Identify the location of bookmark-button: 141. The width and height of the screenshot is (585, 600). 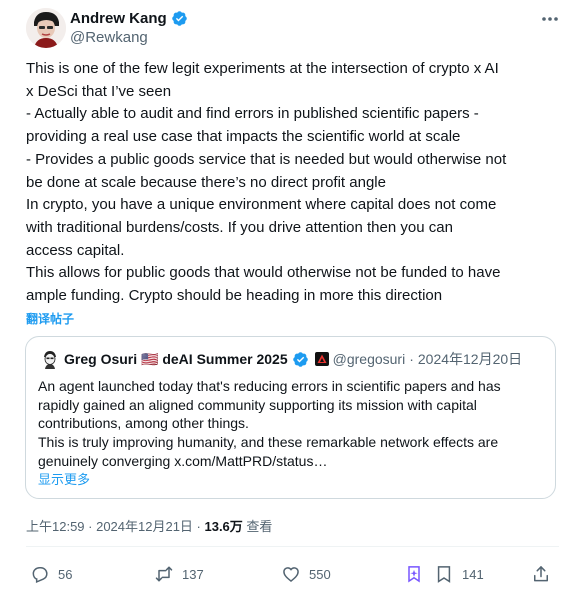
(459, 574).